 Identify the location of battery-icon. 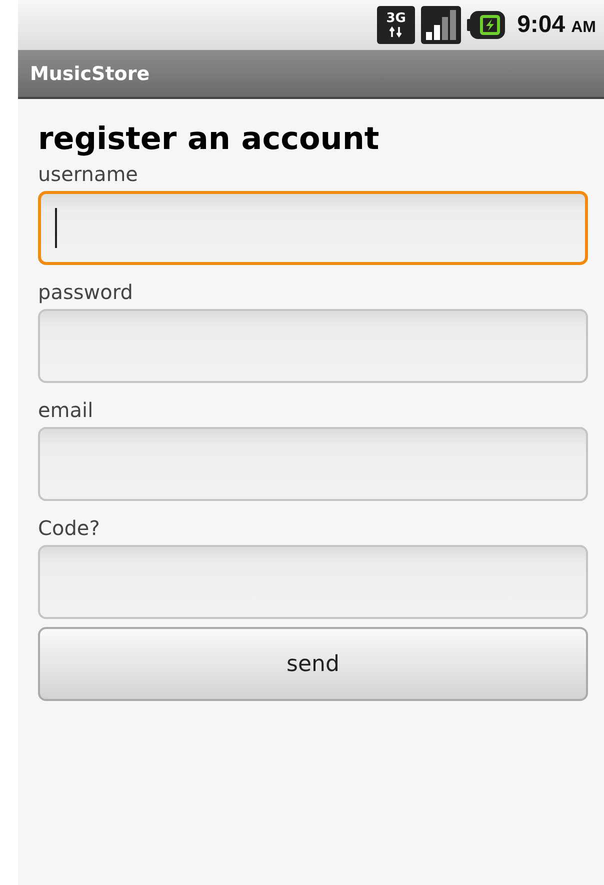
(486, 25).